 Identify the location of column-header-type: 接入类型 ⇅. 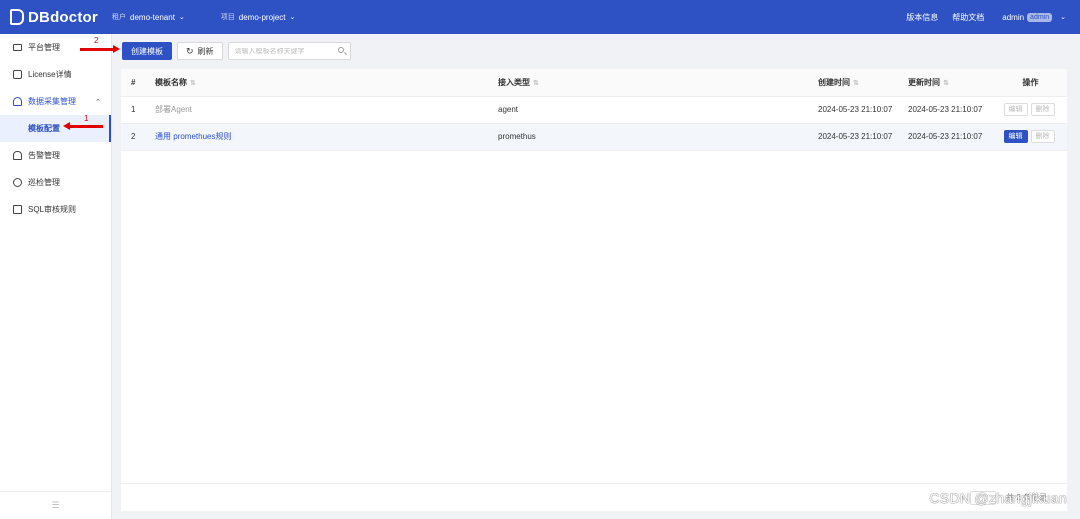
(648, 83).